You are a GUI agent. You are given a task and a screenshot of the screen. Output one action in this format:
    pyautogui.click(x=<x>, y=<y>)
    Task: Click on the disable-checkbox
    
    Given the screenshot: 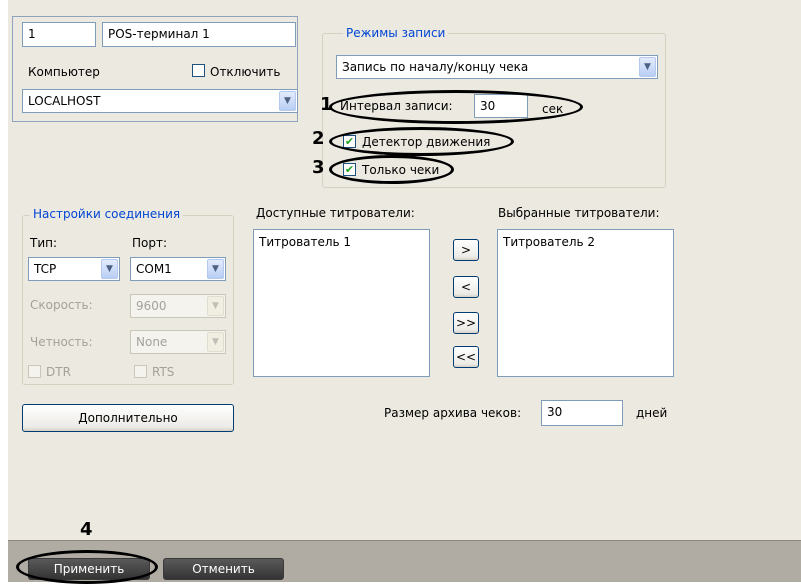 What is the action you would take?
    pyautogui.click(x=198, y=70)
    